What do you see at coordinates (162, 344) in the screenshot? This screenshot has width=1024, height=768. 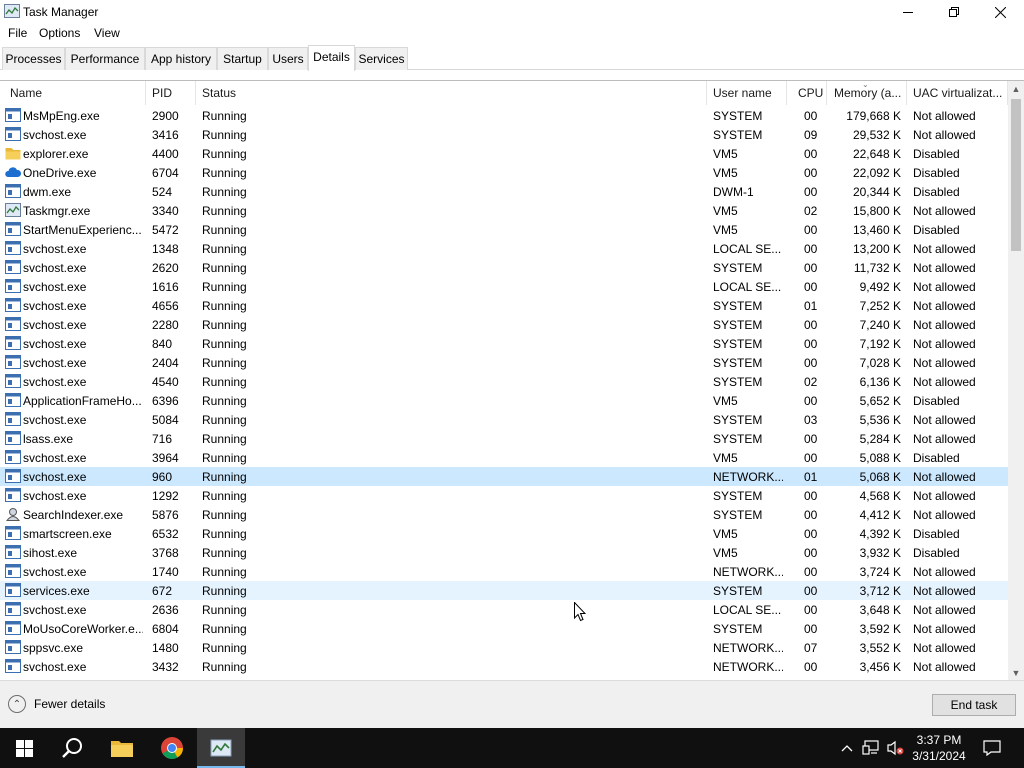 I see `process-pid: 840` at bounding box center [162, 344].